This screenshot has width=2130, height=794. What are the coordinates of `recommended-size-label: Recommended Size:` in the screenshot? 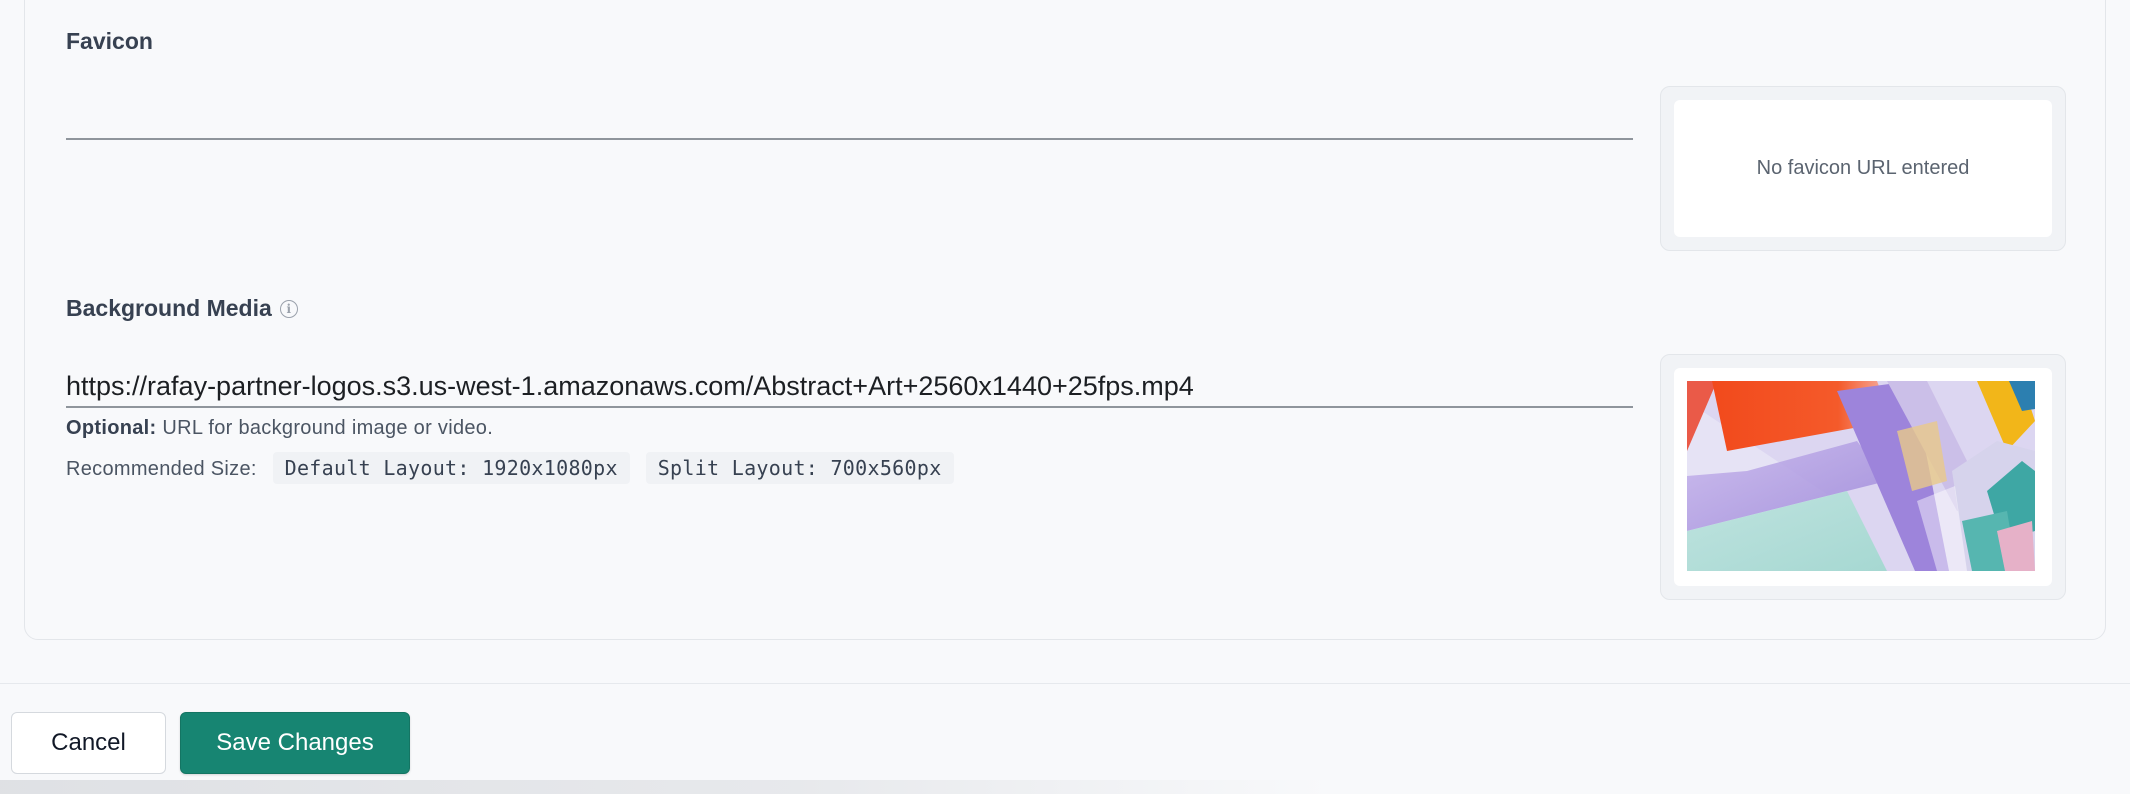 It's located at (161, 469).